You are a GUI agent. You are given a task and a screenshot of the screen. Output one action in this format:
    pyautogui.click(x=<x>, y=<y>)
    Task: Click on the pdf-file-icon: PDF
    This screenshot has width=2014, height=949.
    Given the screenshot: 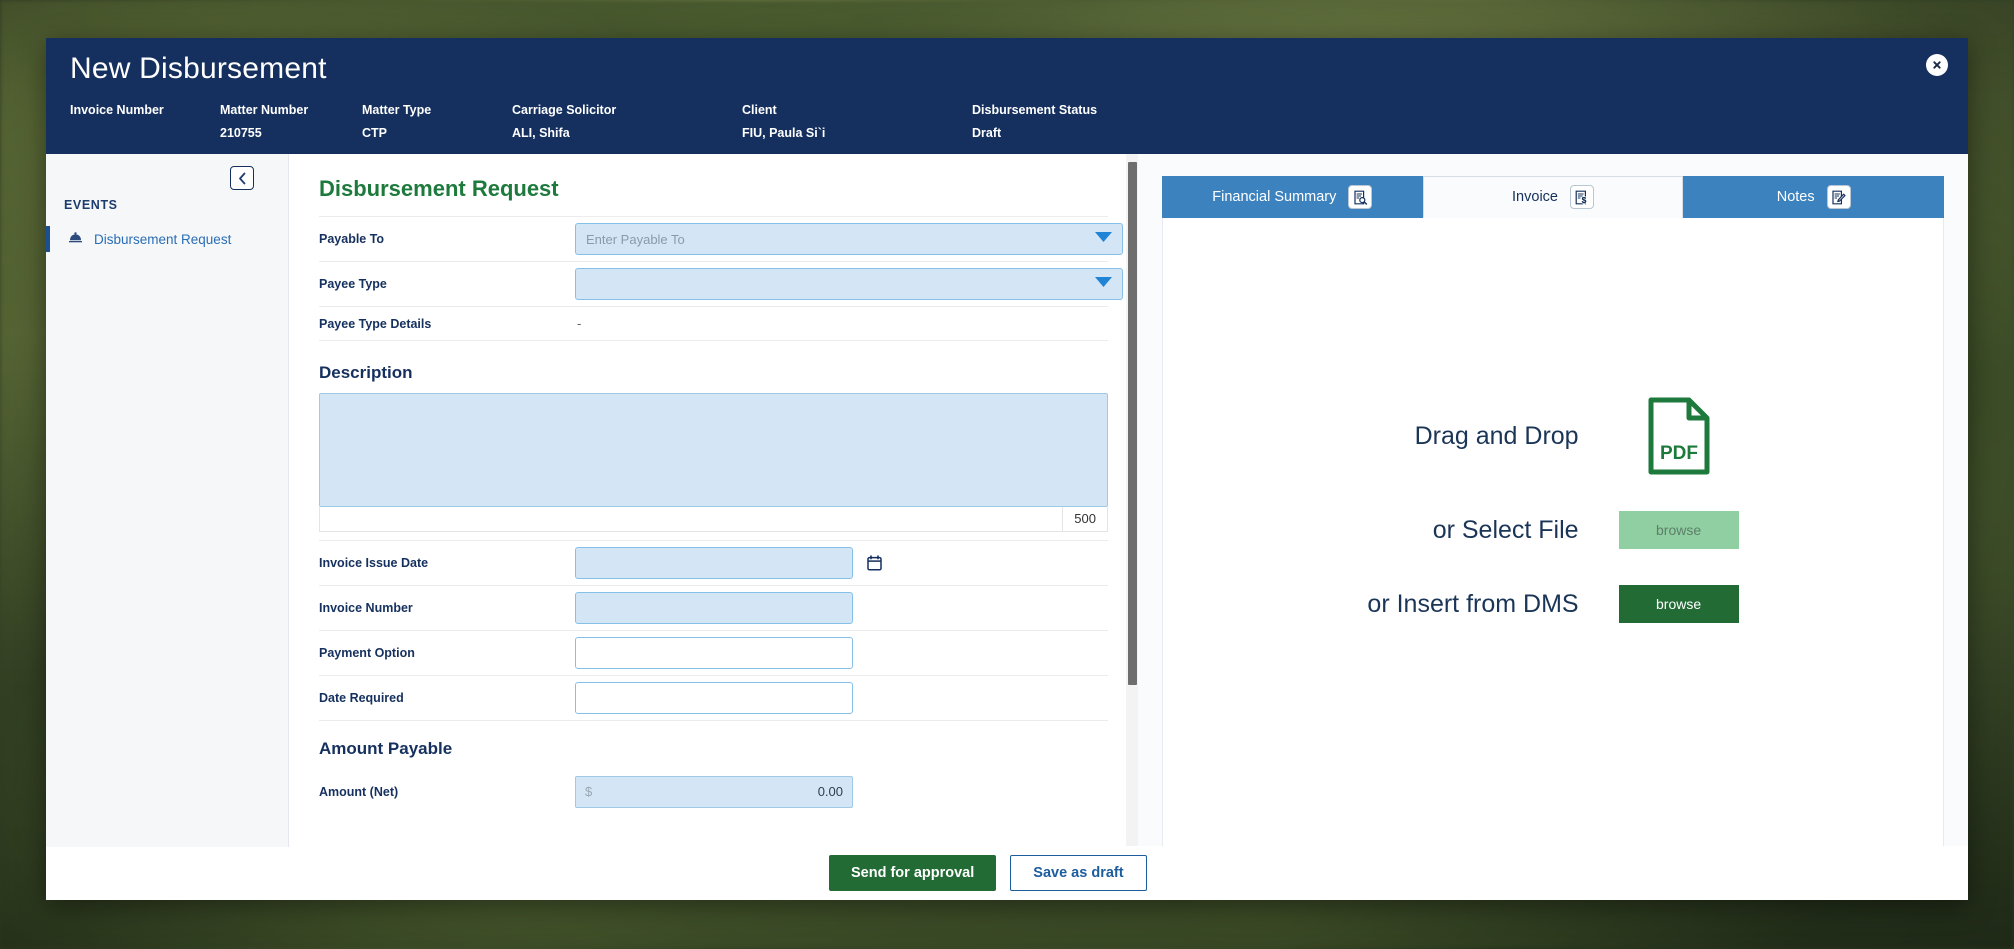 What is the action you would take?
    pyautogui.click(x=1679, y=436)
    